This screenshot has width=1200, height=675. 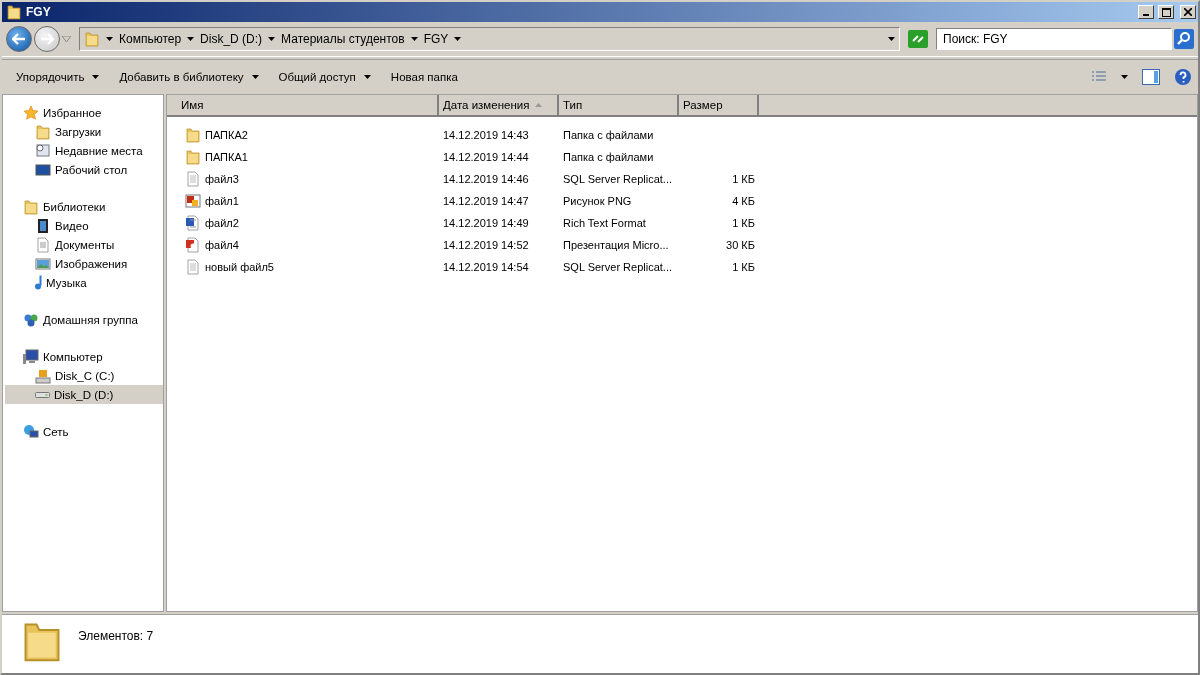 I want to click on maximize-button, so click(x=1166, y=12).